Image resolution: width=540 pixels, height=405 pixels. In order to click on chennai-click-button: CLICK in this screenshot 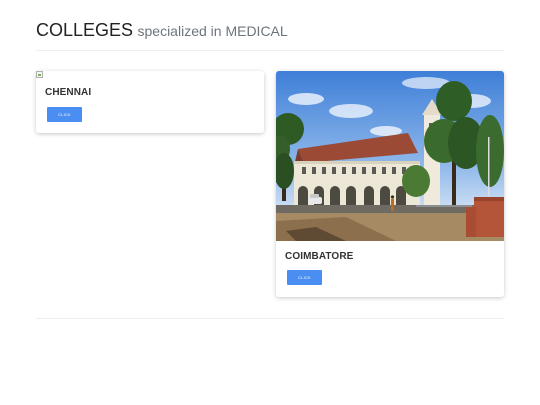, I will do `click(64, 114)`.